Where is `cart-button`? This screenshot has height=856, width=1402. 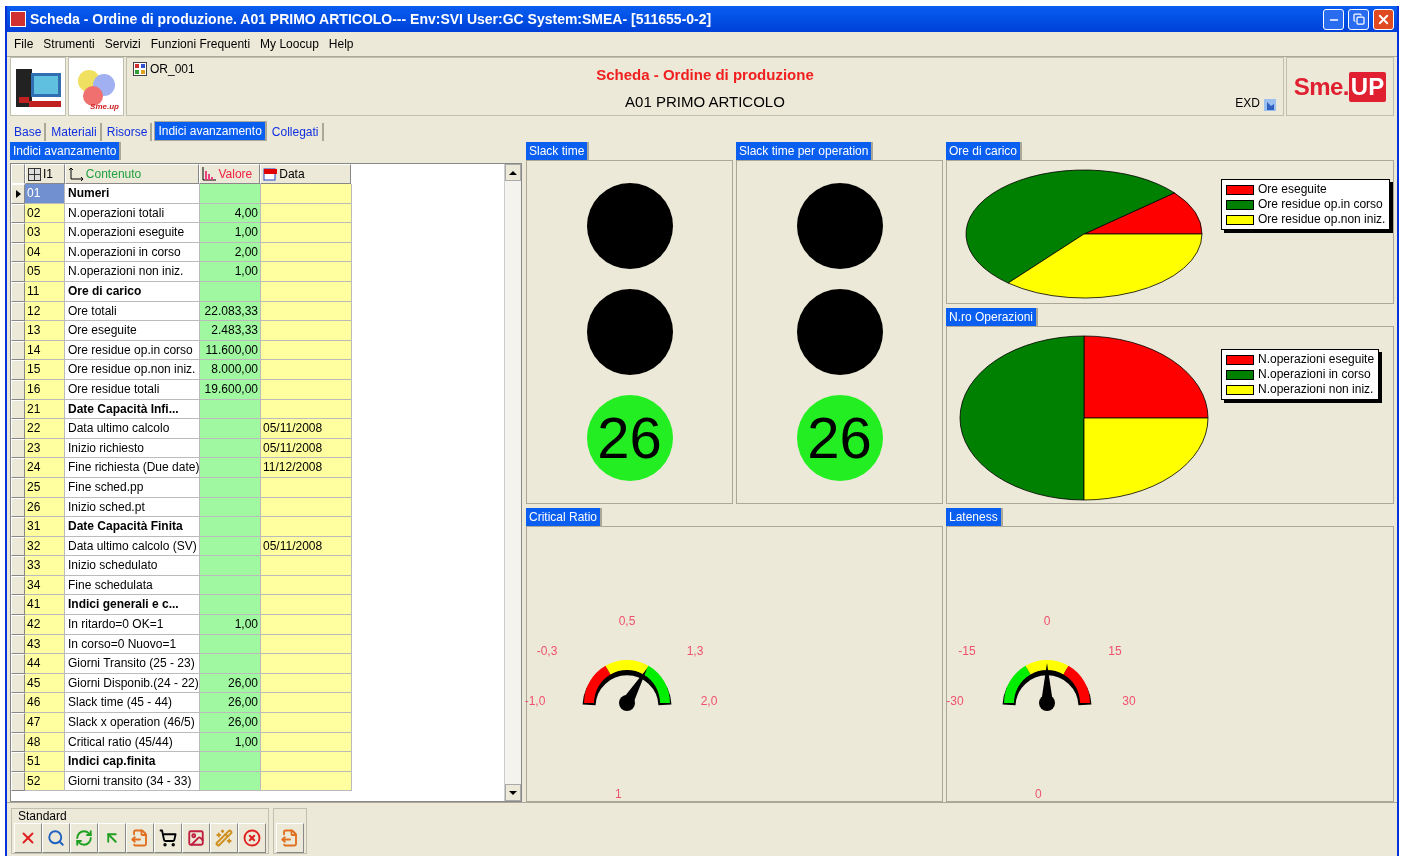
cart-button is located at coordinates (168, 838).